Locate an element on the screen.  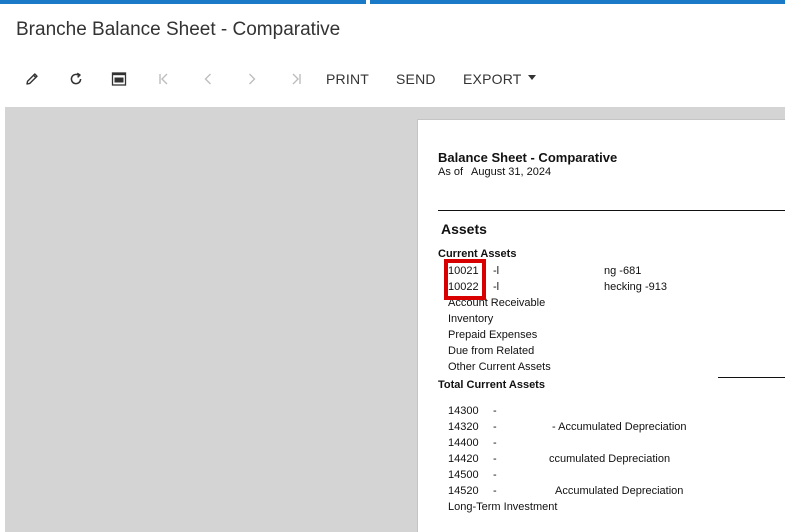
account-code: 14420 is located at coordinates (463, 459).